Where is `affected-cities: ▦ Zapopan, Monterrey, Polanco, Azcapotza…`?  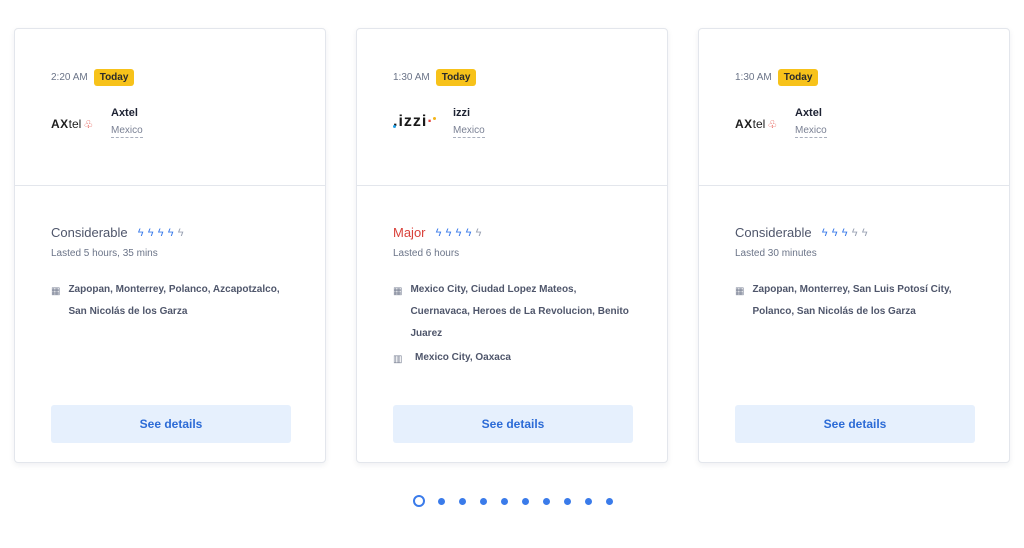 affected-cities: ▦ Zapopan, Monterrey, Polanco, Azcapotza… is located at coordinates (171, 303).